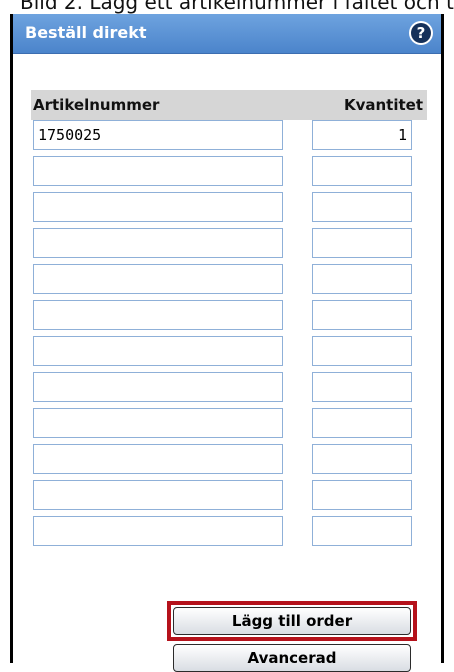 This screenshot has width=454, height=672. What do you see at coordinates (227, 34) in the screenshot?
I see `panel-header: Beställ direkt ?` at bounding box center [227, 34].